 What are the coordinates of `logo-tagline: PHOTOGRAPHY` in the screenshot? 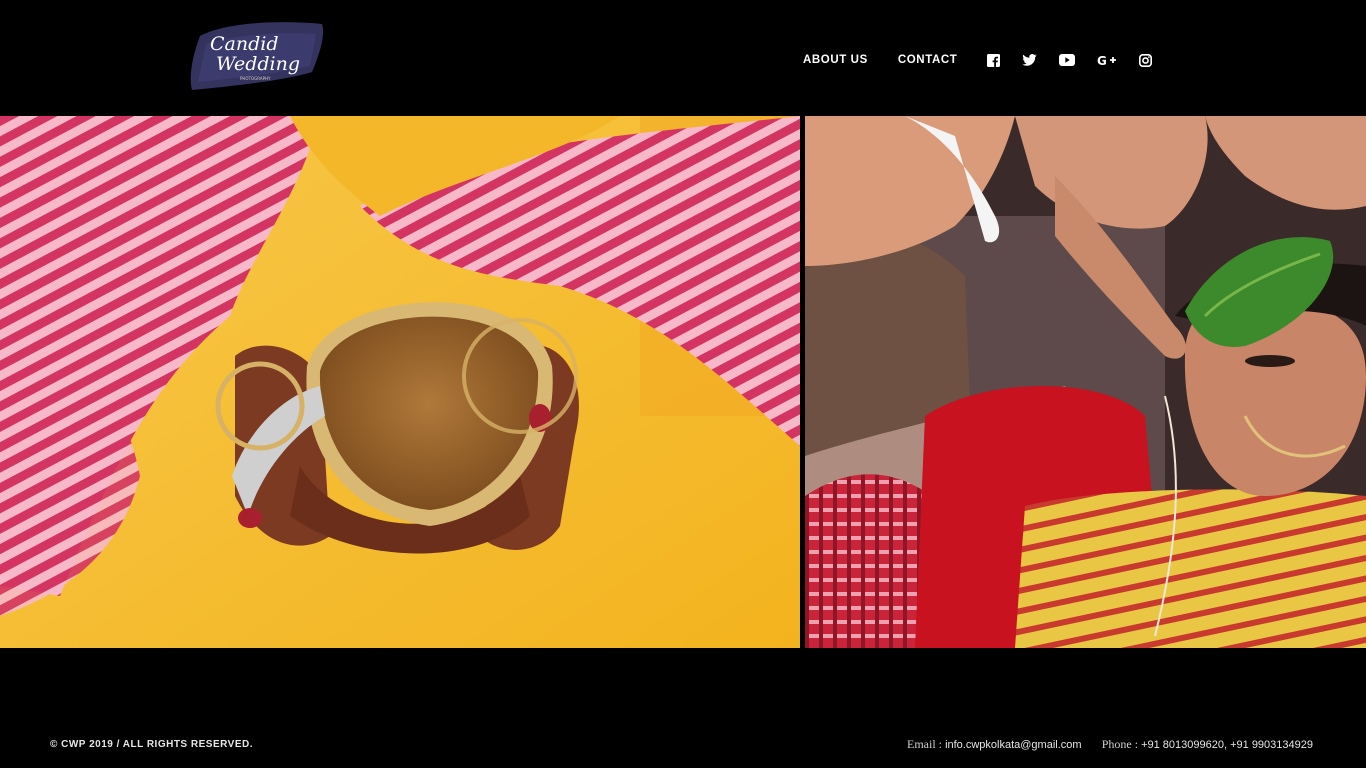 It's located at (255, 78).